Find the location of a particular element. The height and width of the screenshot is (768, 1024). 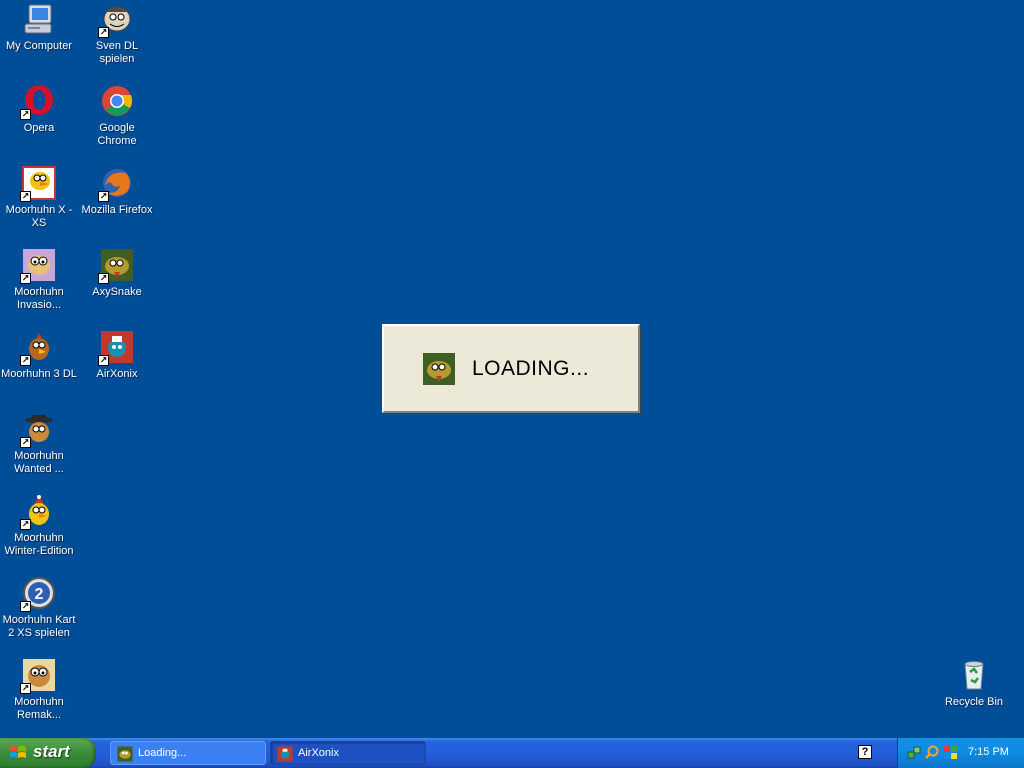

help-icon: ? is located at coordinates (865, 752).